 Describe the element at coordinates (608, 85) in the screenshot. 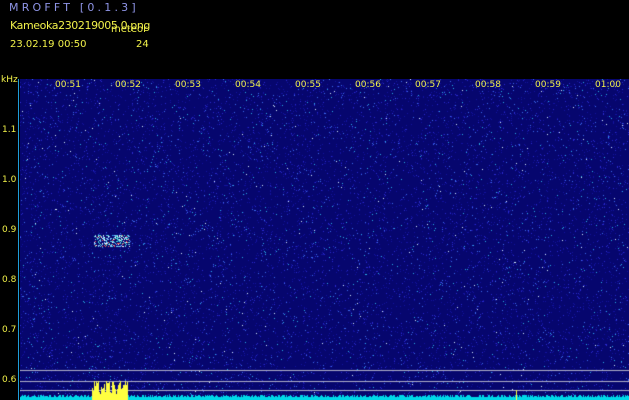

I see `x-tick-label: 01:00` at that location.